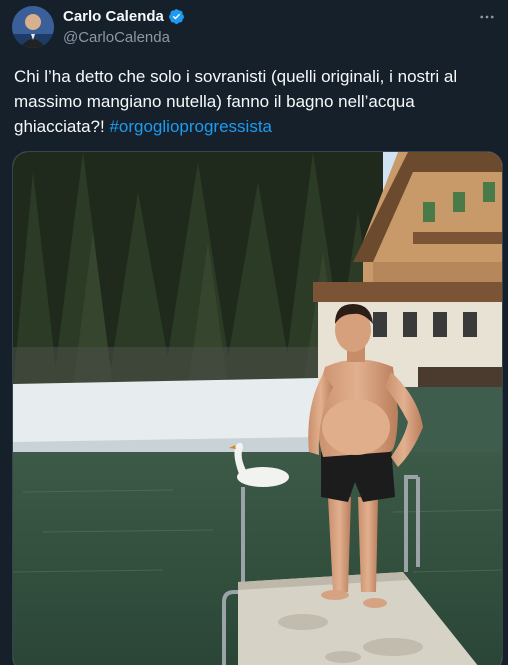 The width and height of the screenshot is (508, 665). Describe the element at coordinates (33, 27) in the screenshot. I see `avatar` at that location.